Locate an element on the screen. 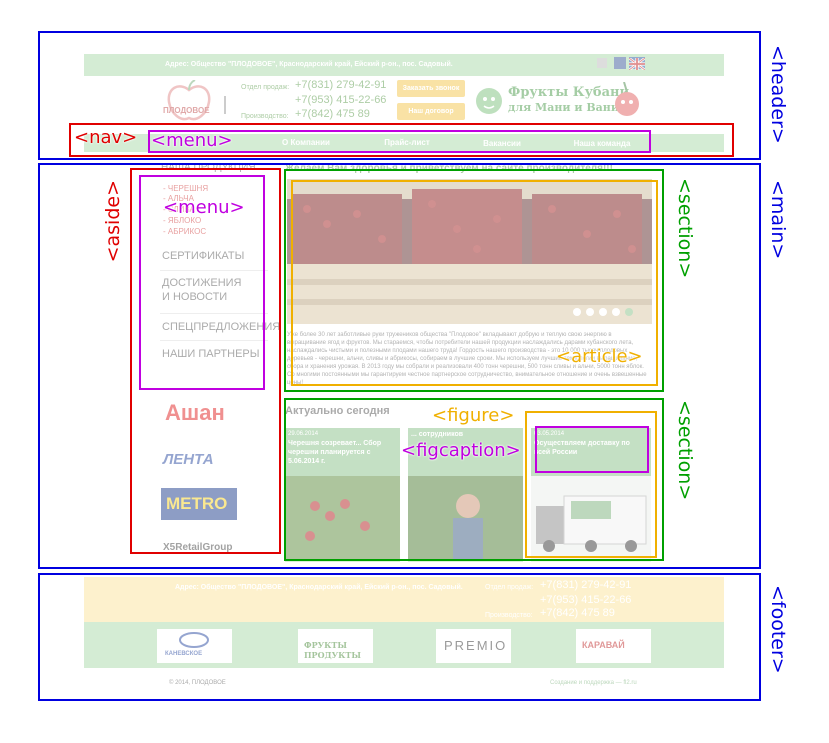 The height and width of the screenshot is (743, 829). figcaption-label: <figcaption> is located at coordinates (461, 450).